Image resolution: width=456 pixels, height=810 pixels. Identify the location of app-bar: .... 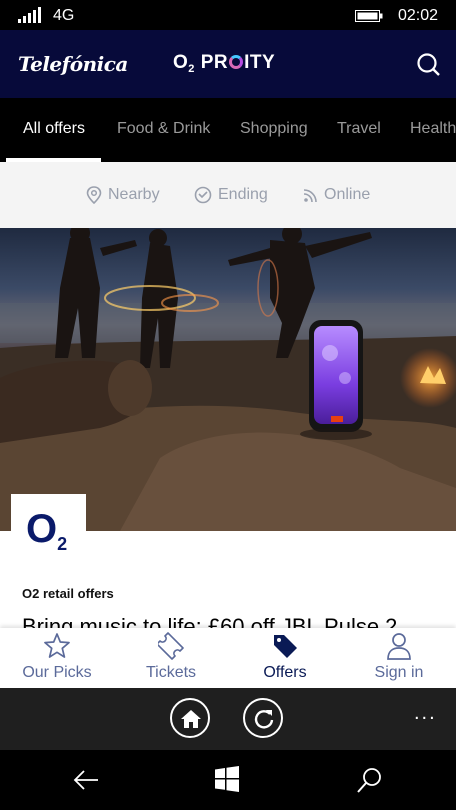
(228, 719).